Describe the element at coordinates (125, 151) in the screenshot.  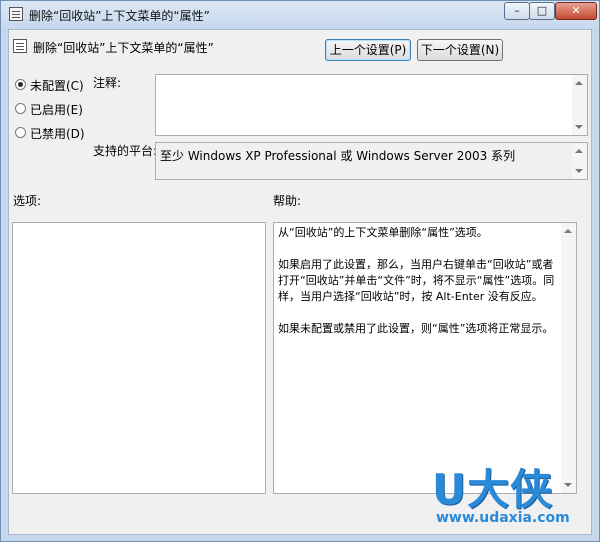
I see `platform-label: 支持的平台:` at that location.